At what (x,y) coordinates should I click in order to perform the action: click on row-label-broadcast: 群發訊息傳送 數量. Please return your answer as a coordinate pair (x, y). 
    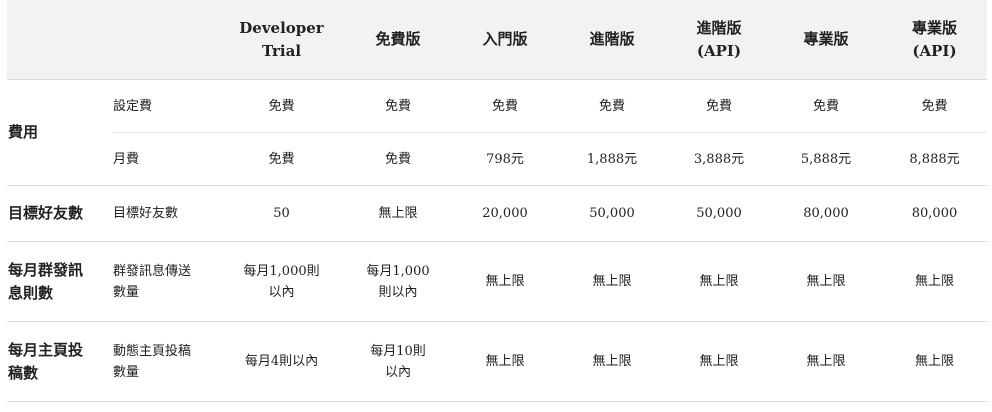
    Looking at the image, I should click on (167, 281).